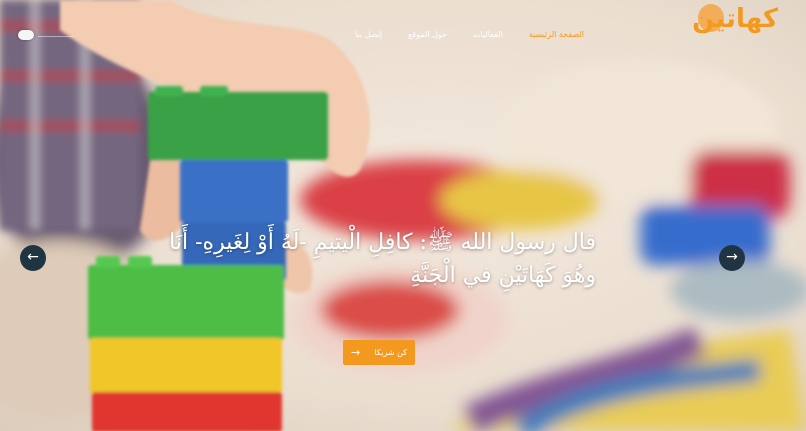  I want to click on site-logo: كهاتين, so click(735, 19).